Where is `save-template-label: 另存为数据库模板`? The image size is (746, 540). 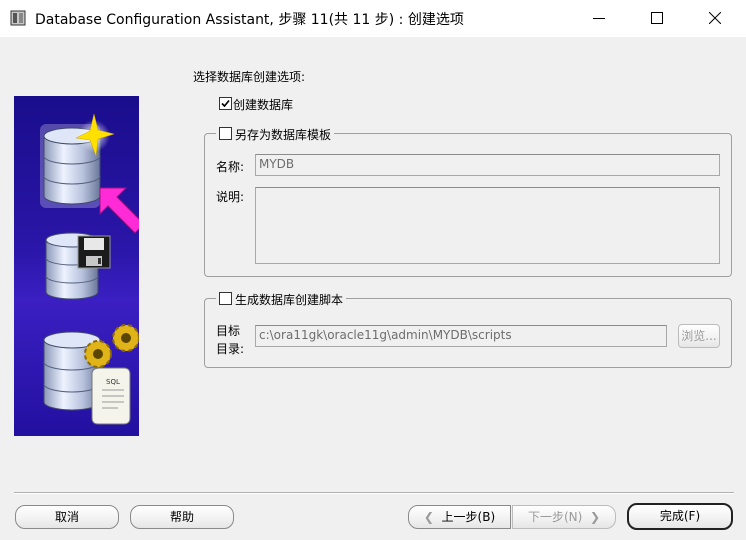
save-template-label: 另存为数据库模板 is located at coordinates (283, 135).